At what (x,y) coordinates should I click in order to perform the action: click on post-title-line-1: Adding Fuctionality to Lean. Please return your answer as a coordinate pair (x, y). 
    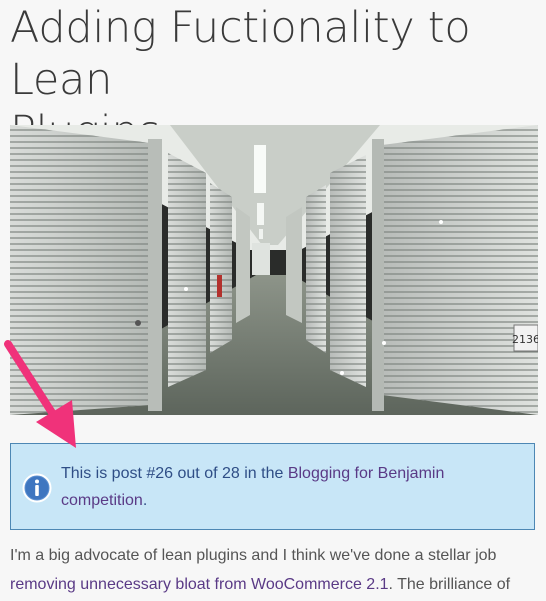
    Looking at the image, I should click on (240, 54).